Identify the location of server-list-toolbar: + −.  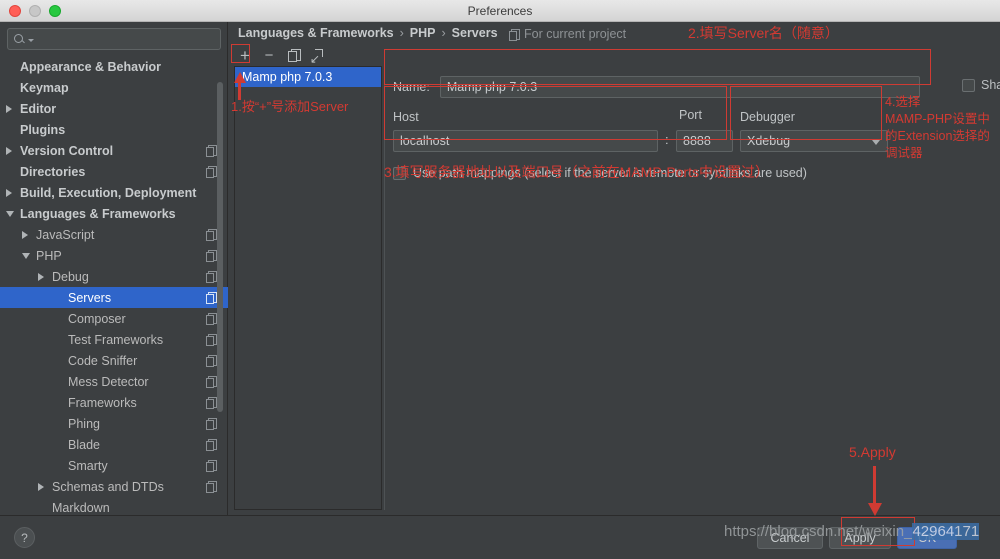
(308, 55).